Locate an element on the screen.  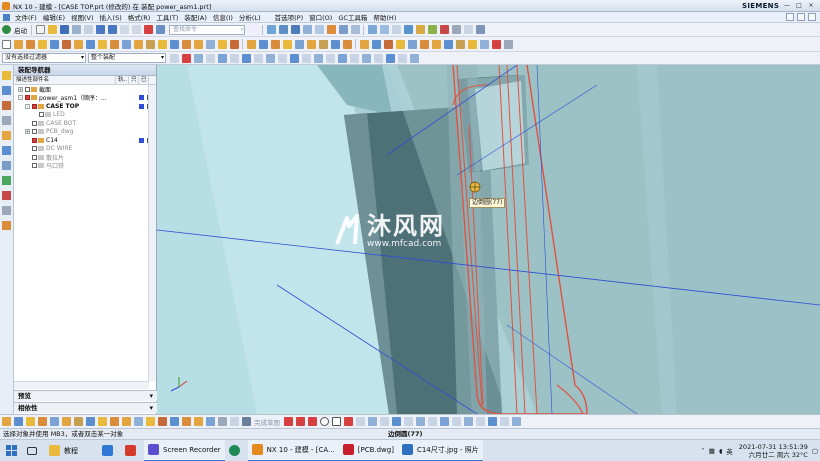
section-view-icon is located at coordinates (372, 29).